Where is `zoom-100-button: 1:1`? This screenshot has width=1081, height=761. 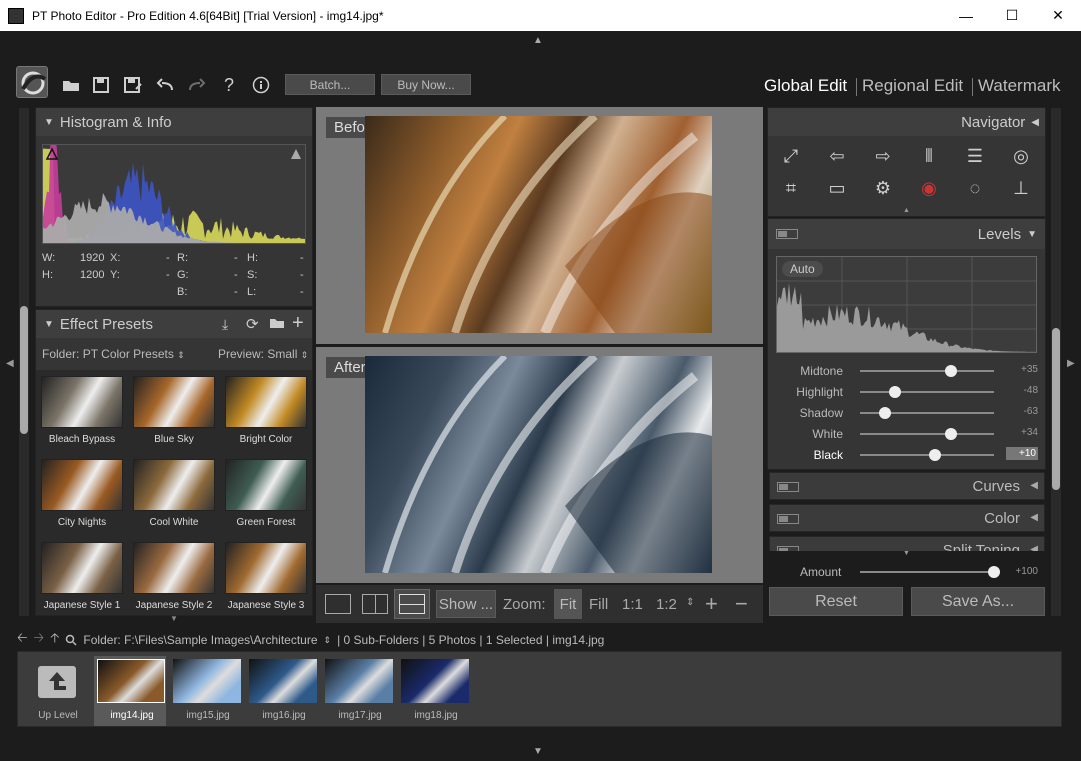
zoom-100-button: 1:1 is located at coordinates (632, 610).